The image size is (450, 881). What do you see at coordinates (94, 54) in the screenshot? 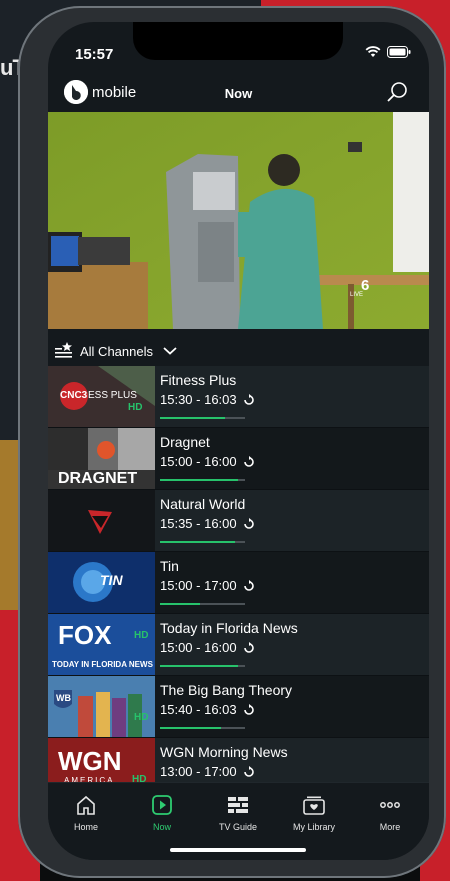
I see `status-time: 15:57` at bounding box center [94, 54].